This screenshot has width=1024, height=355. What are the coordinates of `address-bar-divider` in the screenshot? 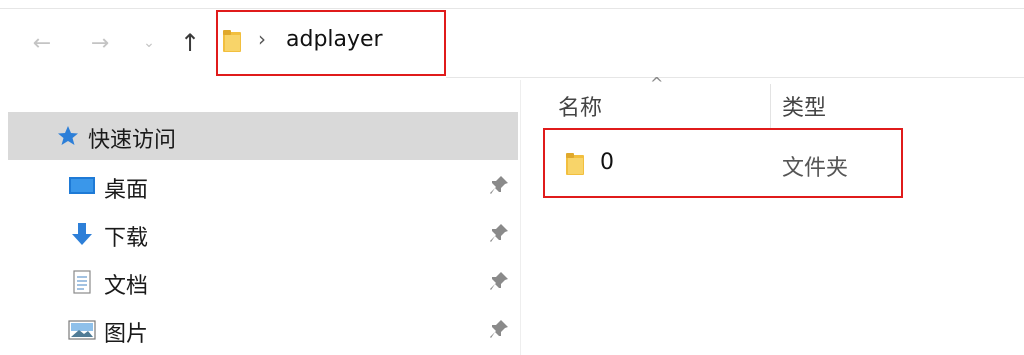 It's located at (735, 77).